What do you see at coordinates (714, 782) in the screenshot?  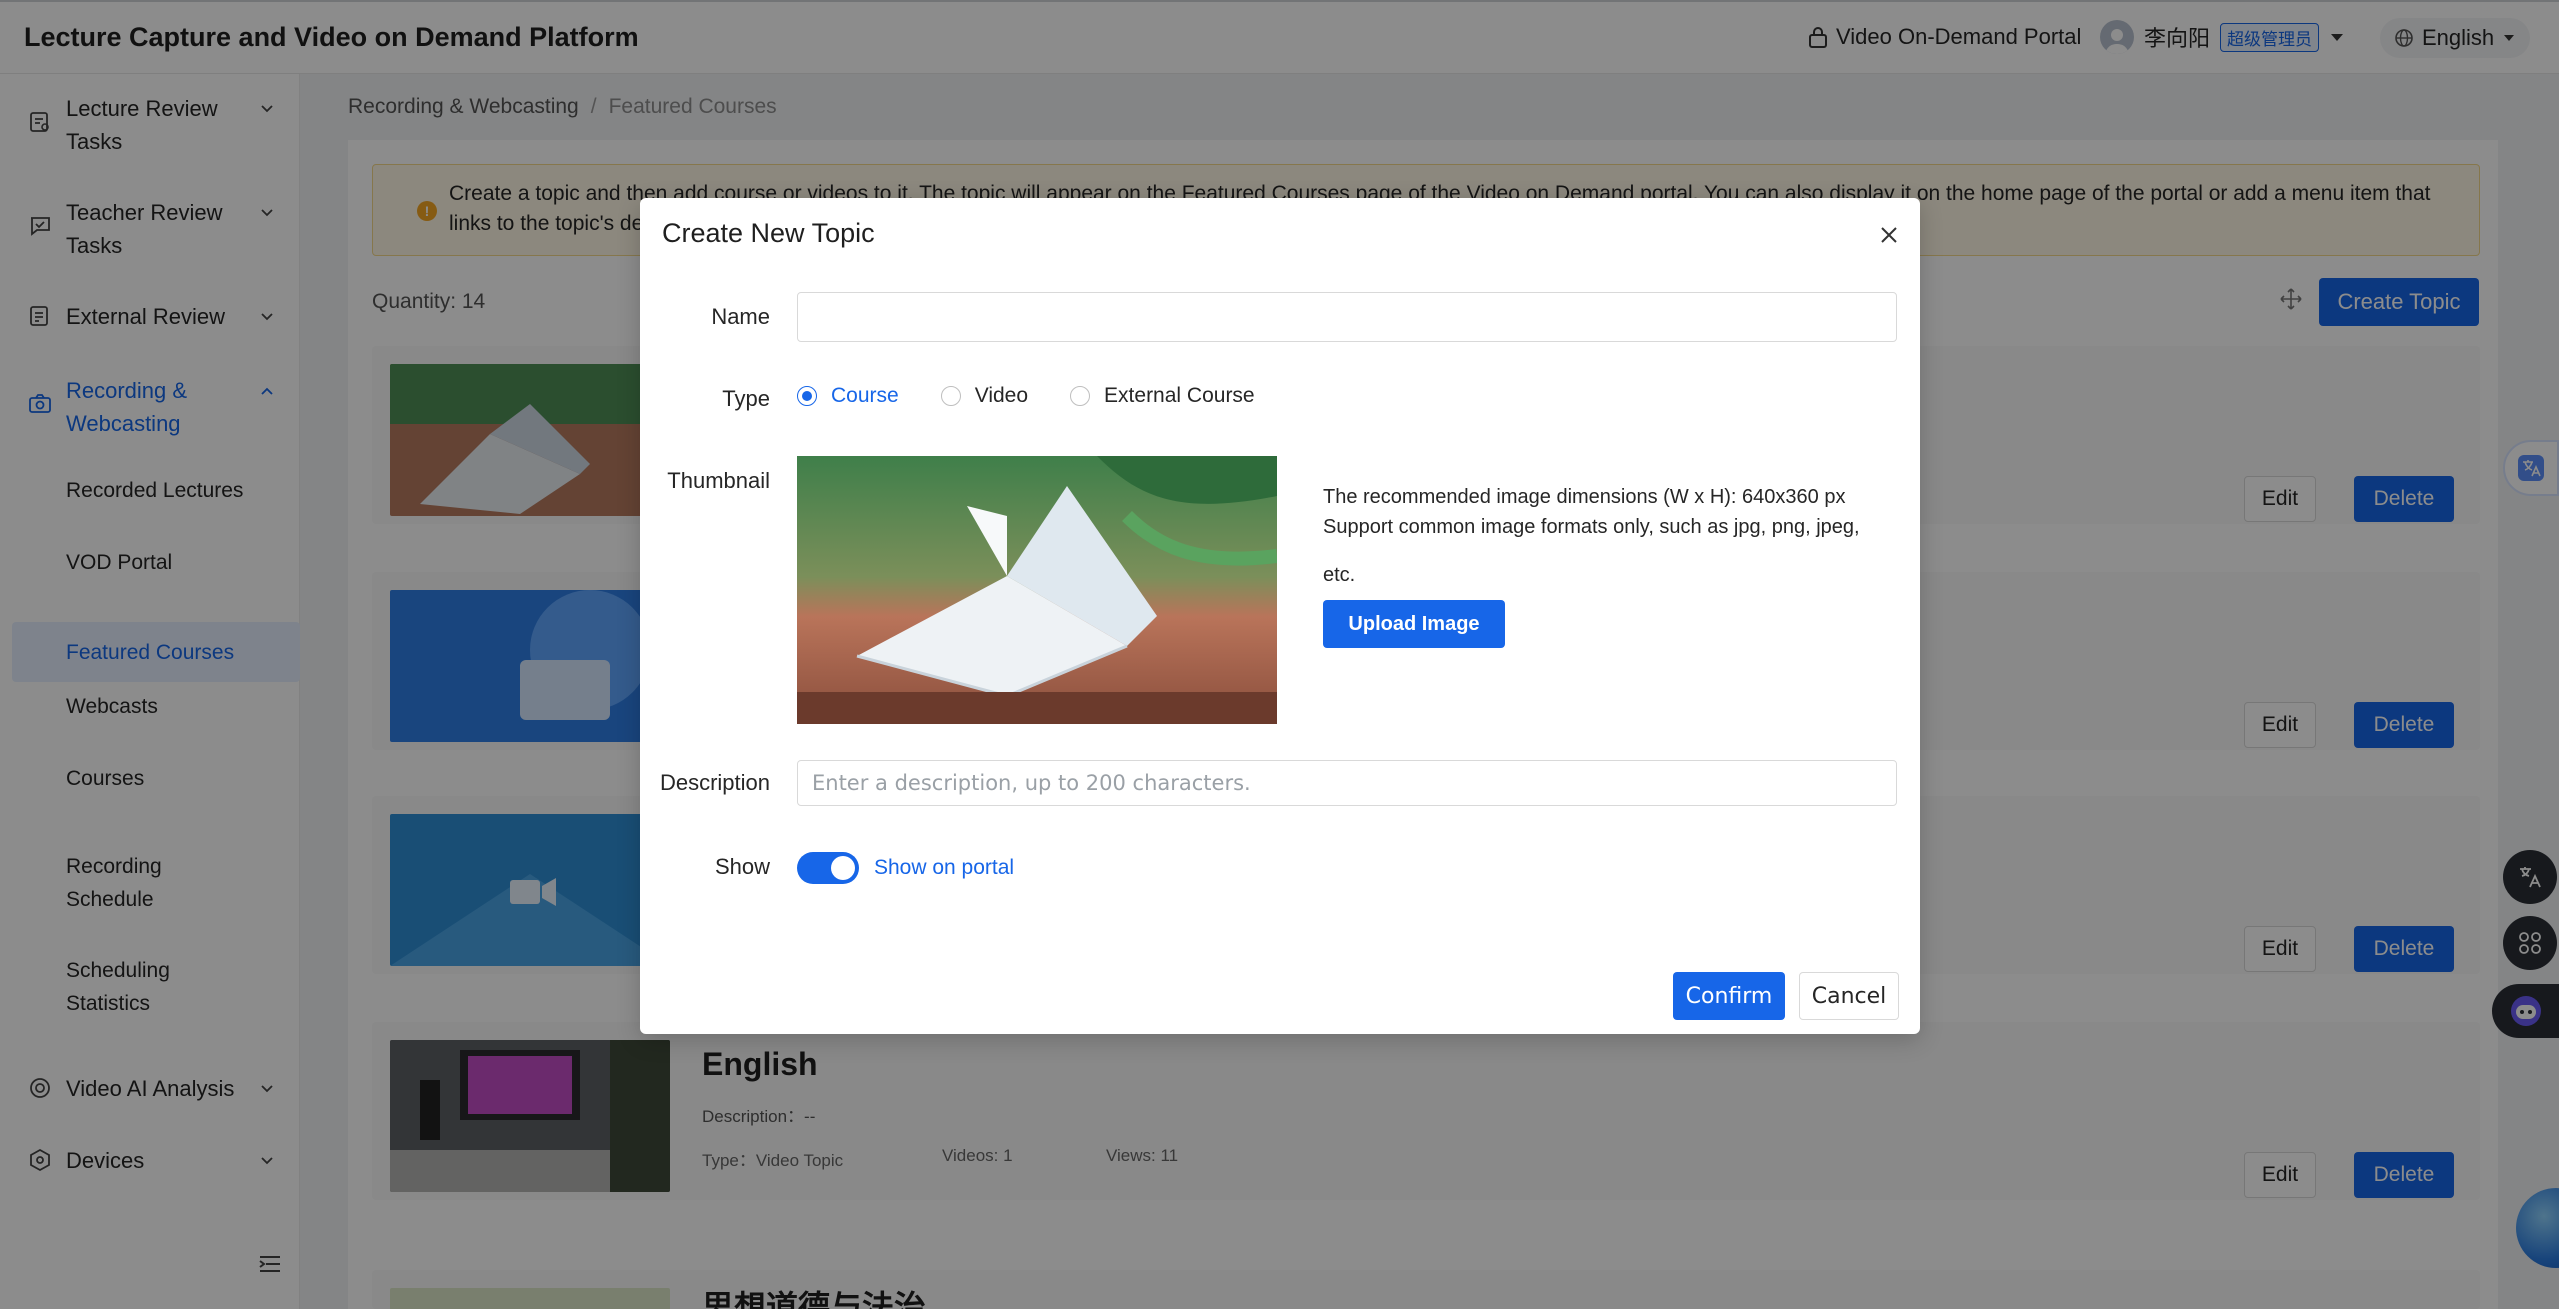 I see `description-label: Description` at bounding box center [714, 782].